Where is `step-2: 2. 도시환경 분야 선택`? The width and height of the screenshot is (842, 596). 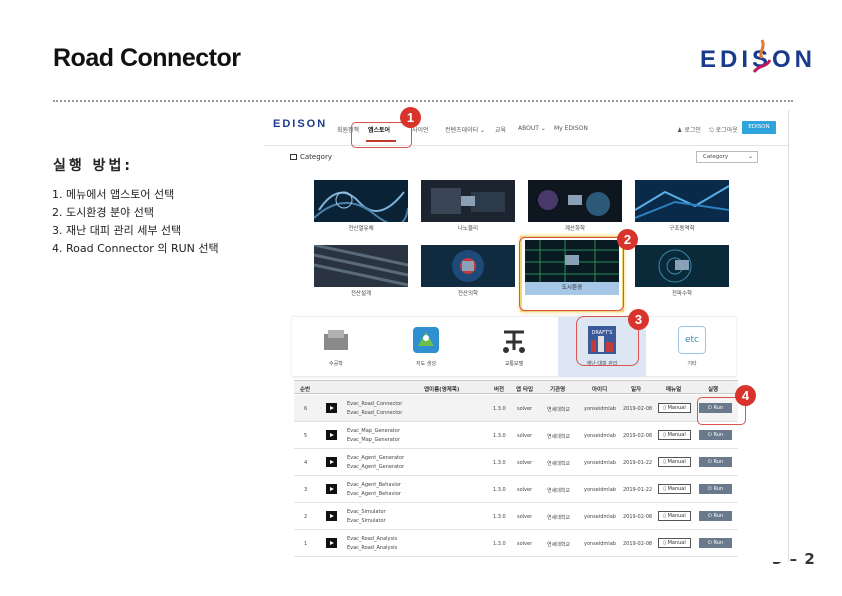 step-2: 2. 도시환경 분야 선택 is located at coordinates (103, 212).